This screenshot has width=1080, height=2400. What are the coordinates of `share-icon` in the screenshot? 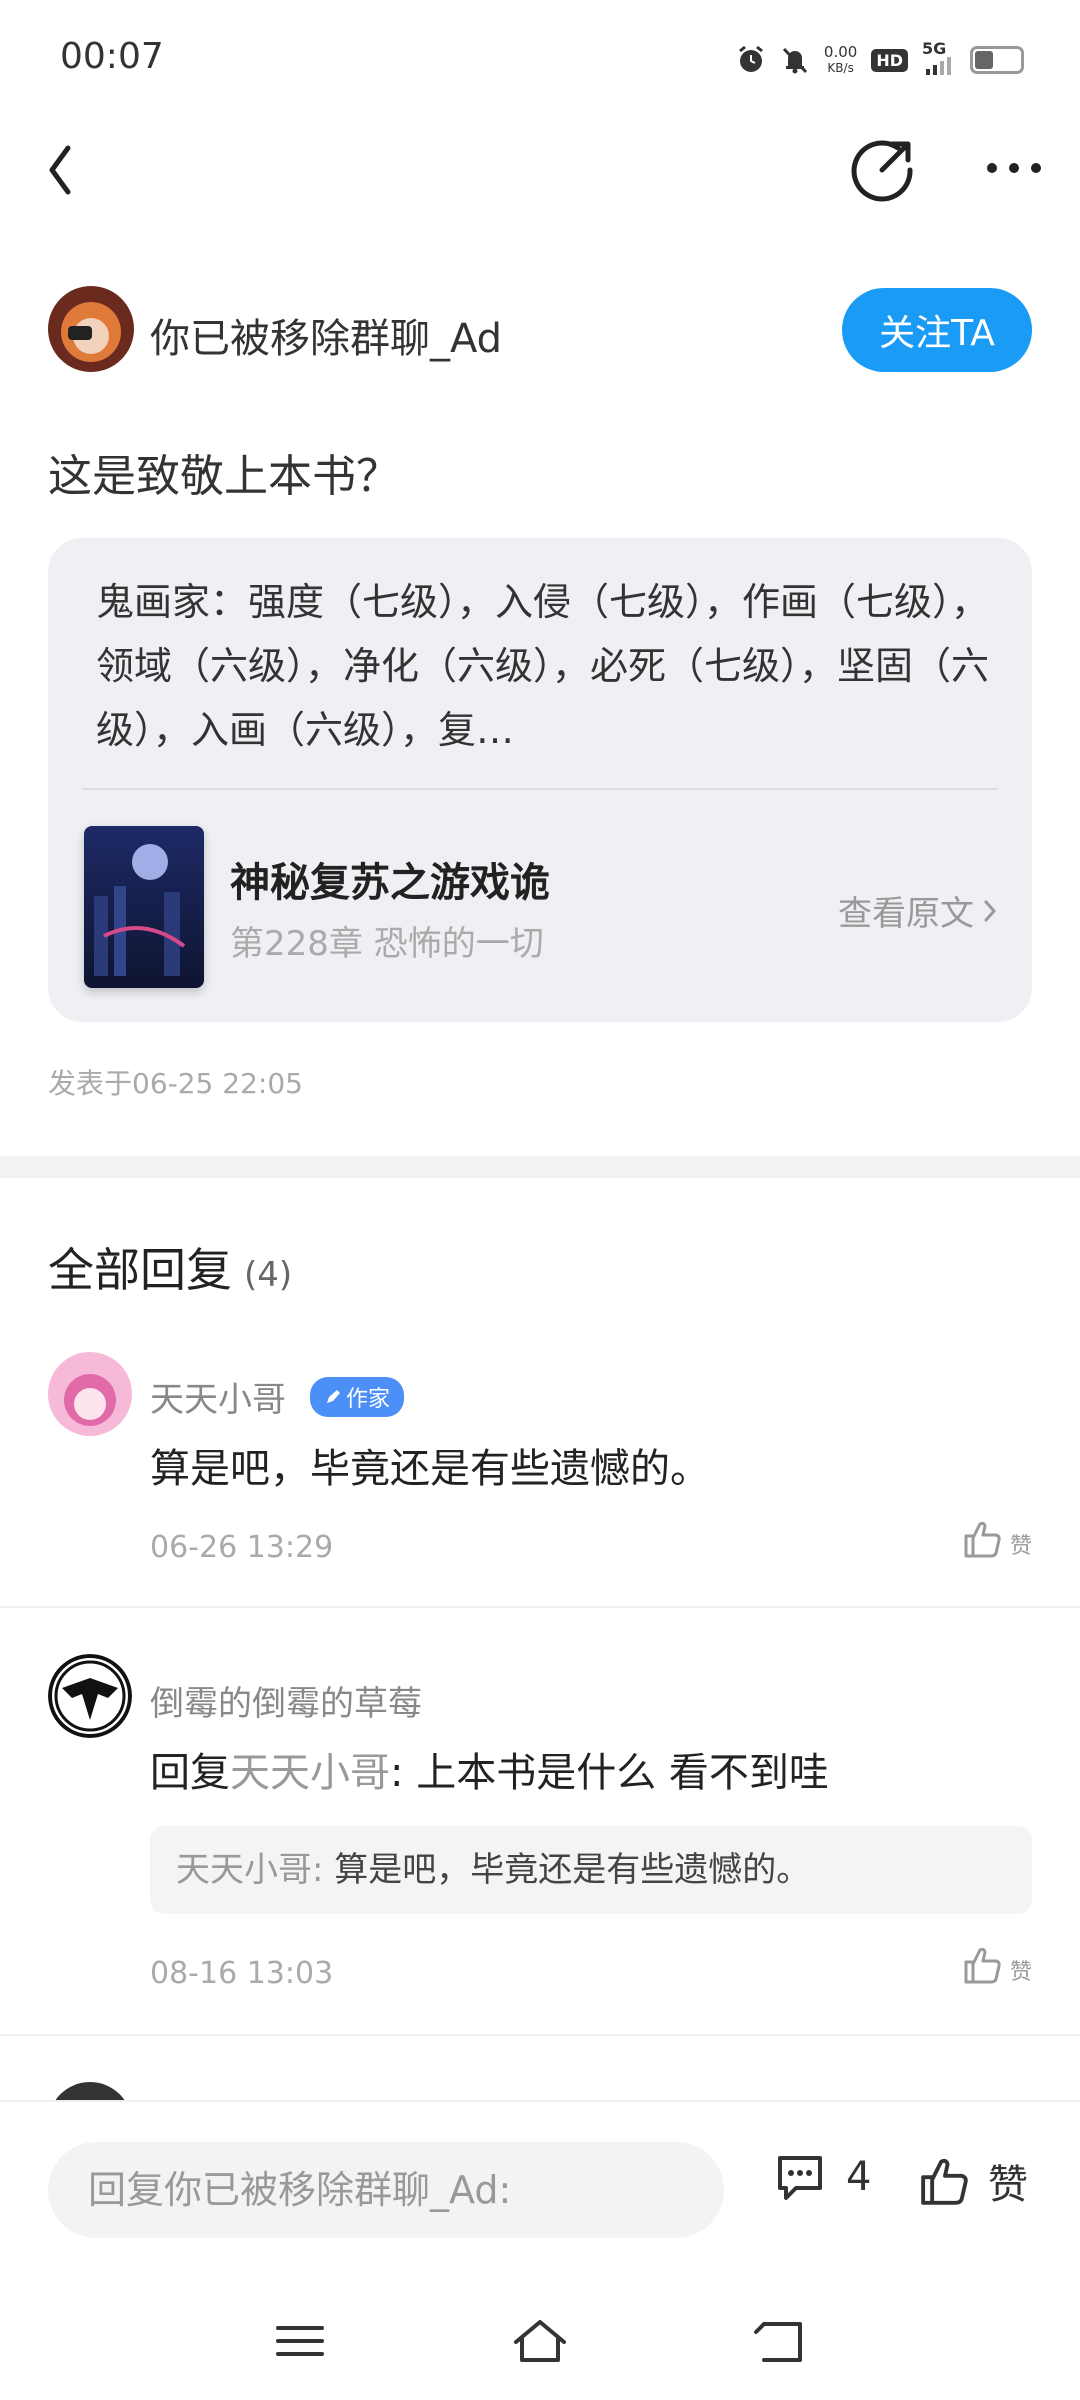 It's located at (883, 169).